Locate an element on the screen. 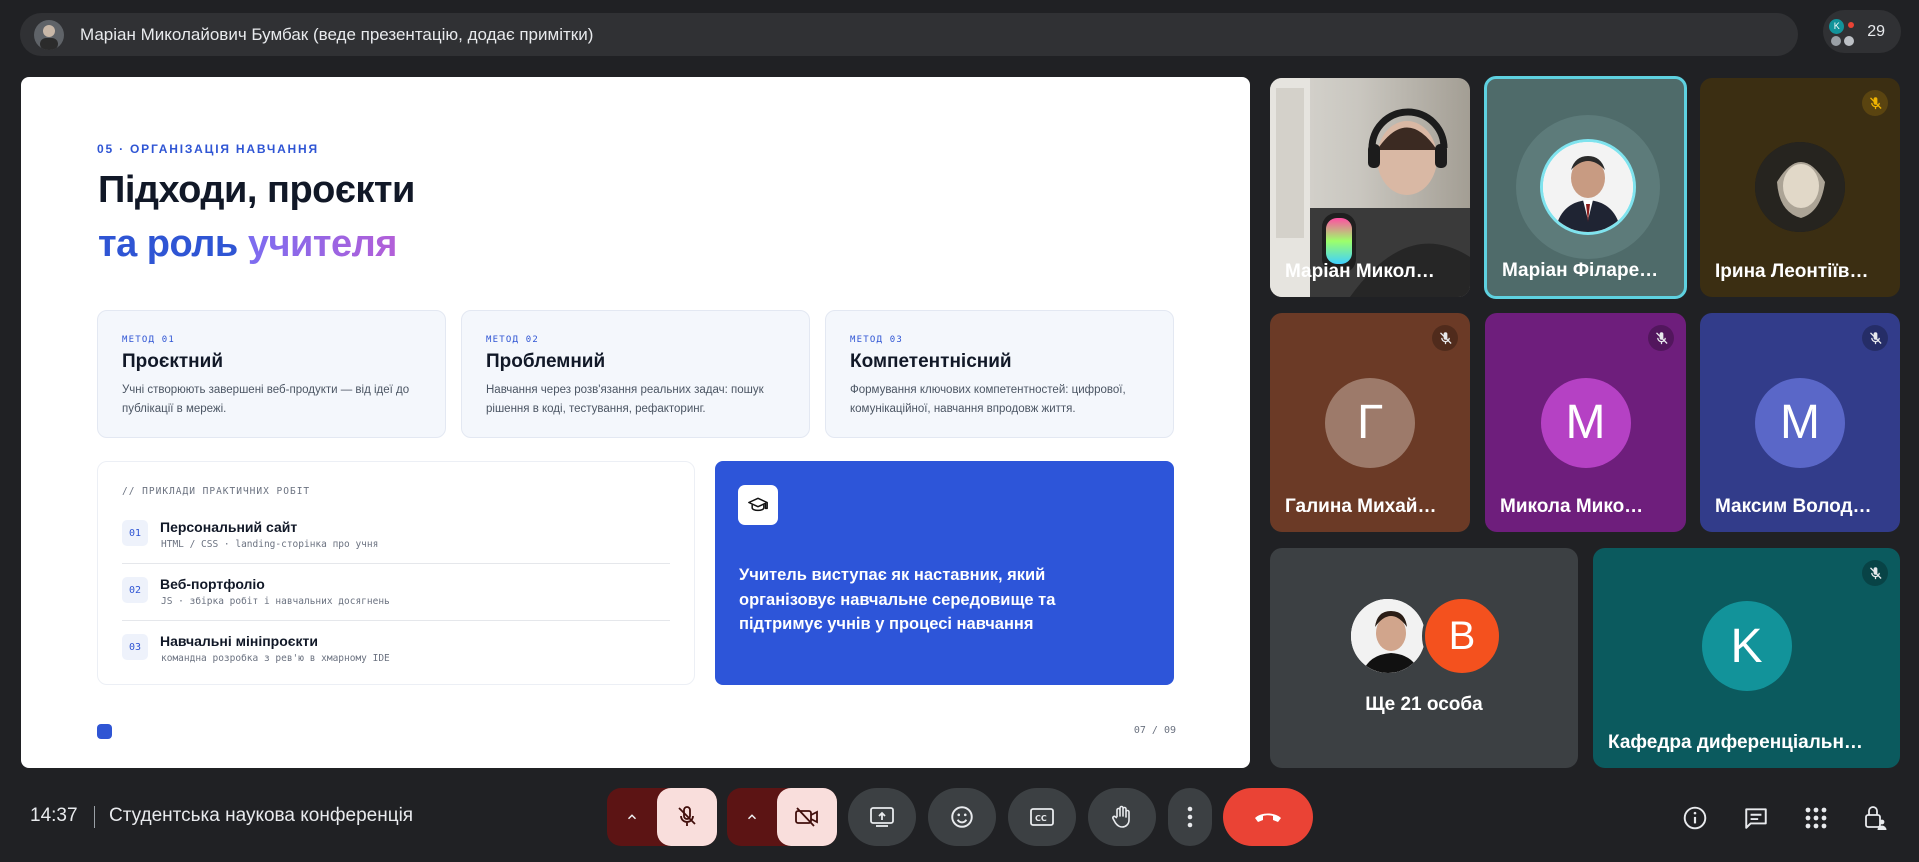 This screenshot has height=862, width=1919. more-participants-tile: B Ще 21 особа is located at coordinates (1424, 658).